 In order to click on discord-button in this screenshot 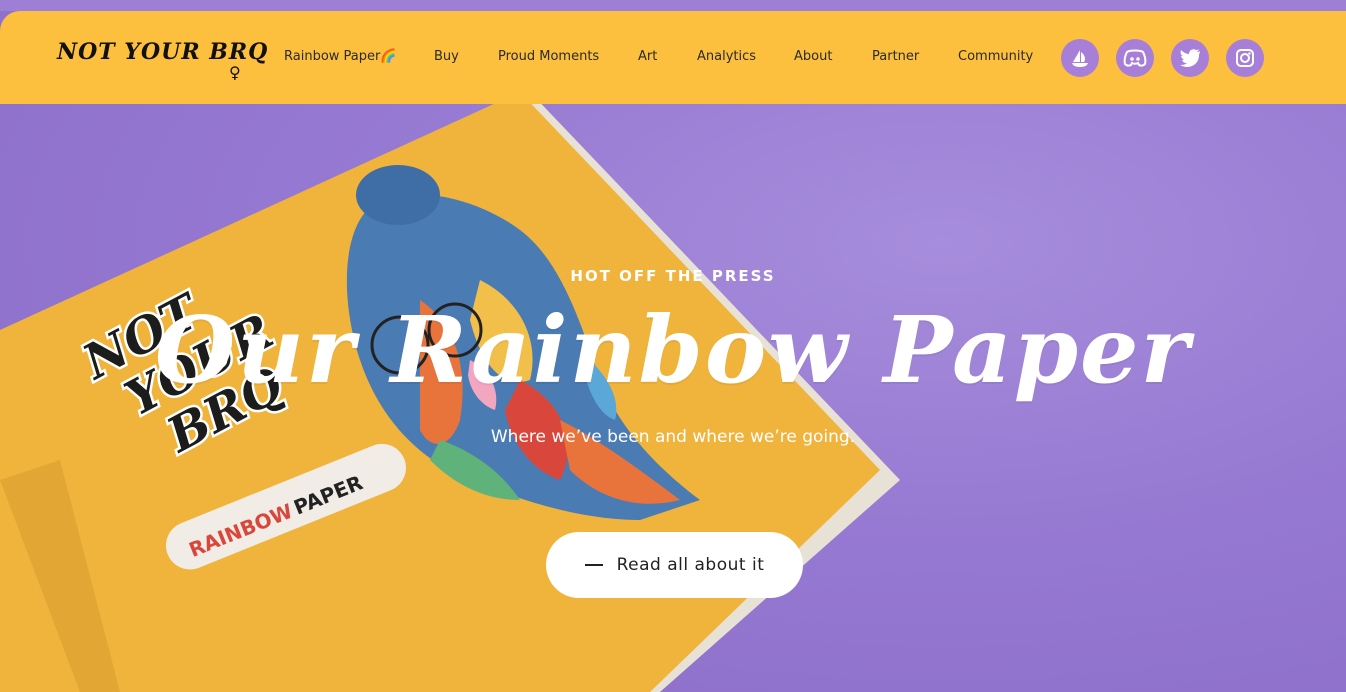, I will do `click(1135, 58)`.